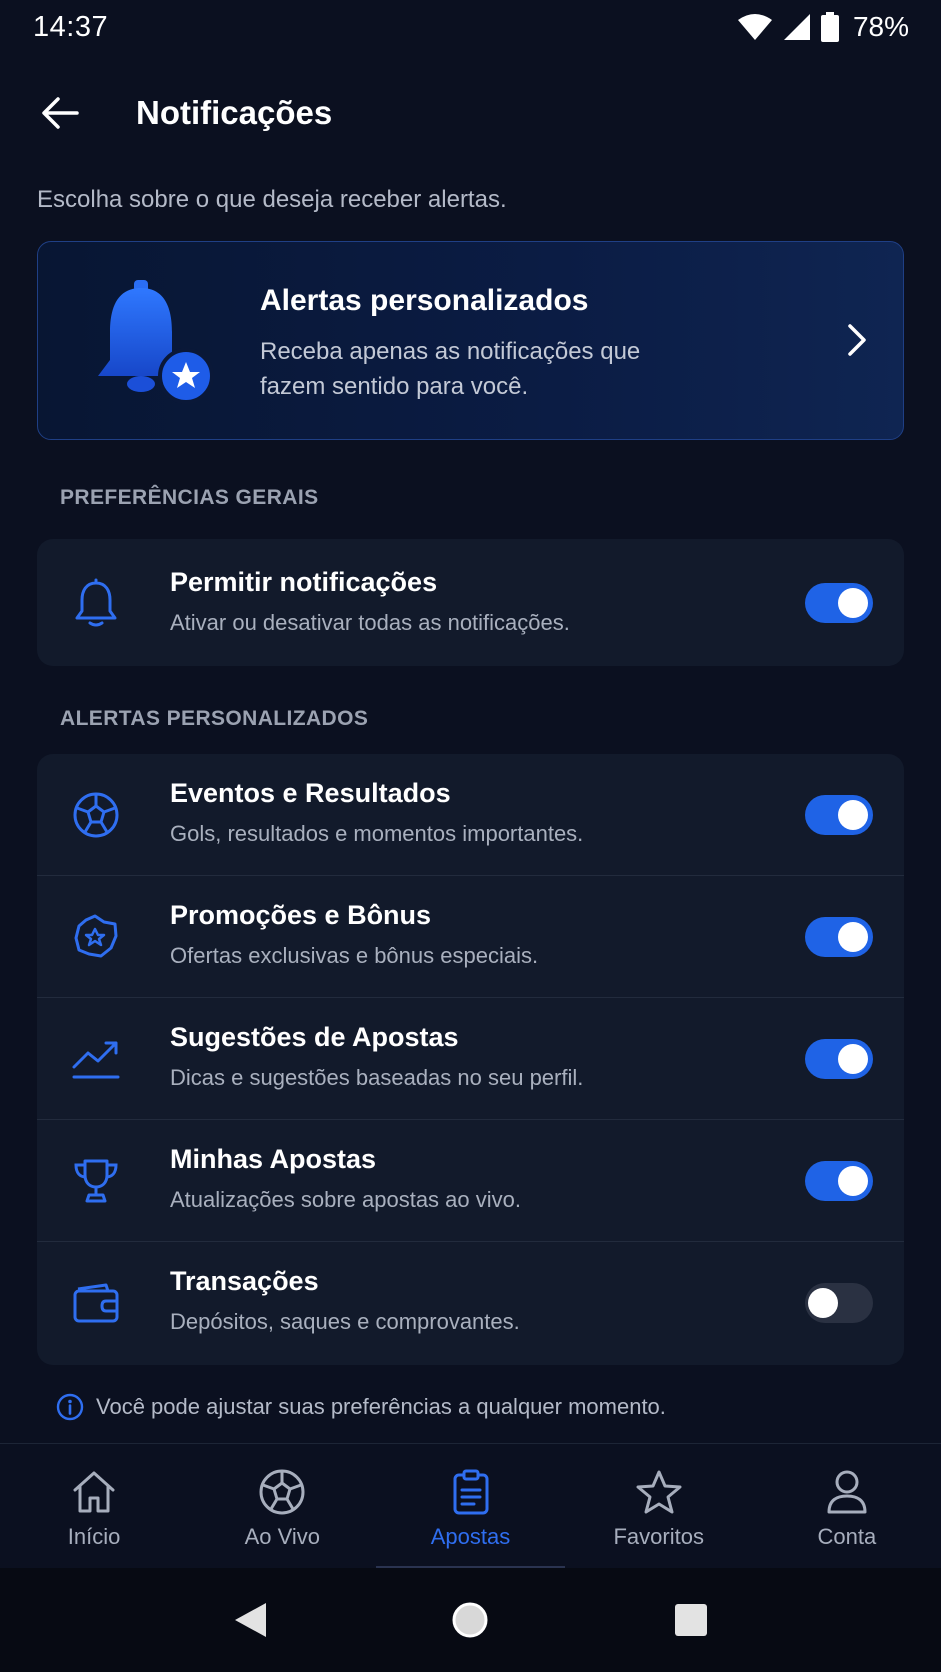  I want to click on system-nav-bar, so click(470, 1620).